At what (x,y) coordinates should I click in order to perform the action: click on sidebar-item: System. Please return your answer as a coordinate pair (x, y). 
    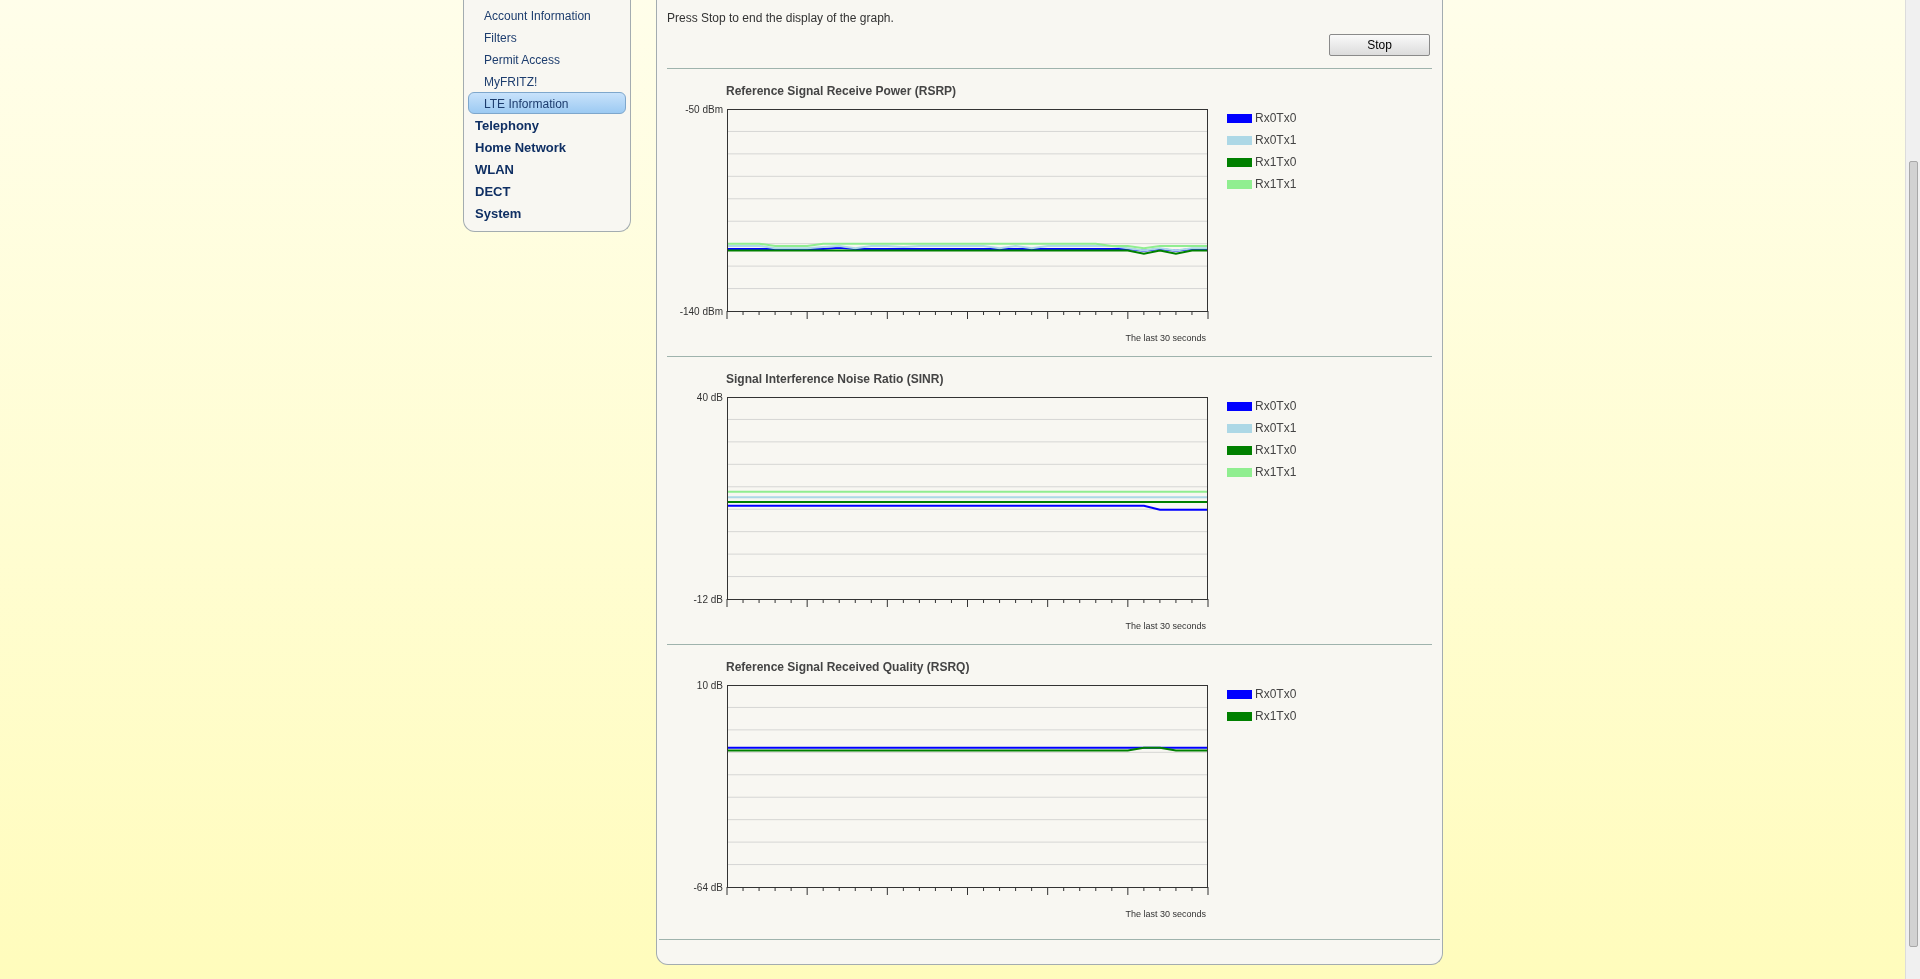
    Looking at the image, I should click on (547, 213).